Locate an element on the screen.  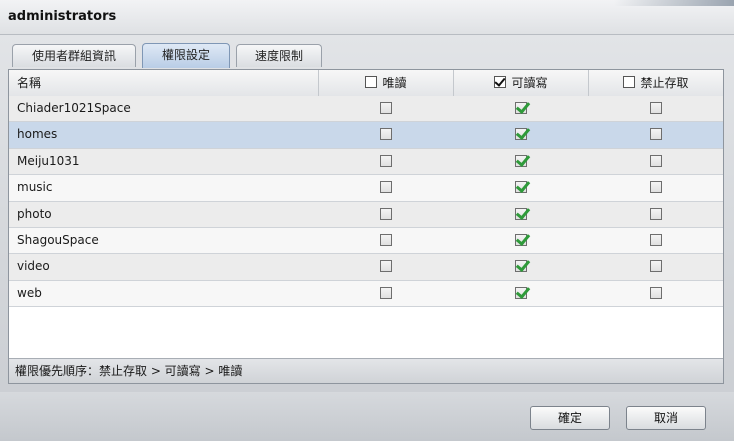
table-row: video is located at coordinates (366, 267).